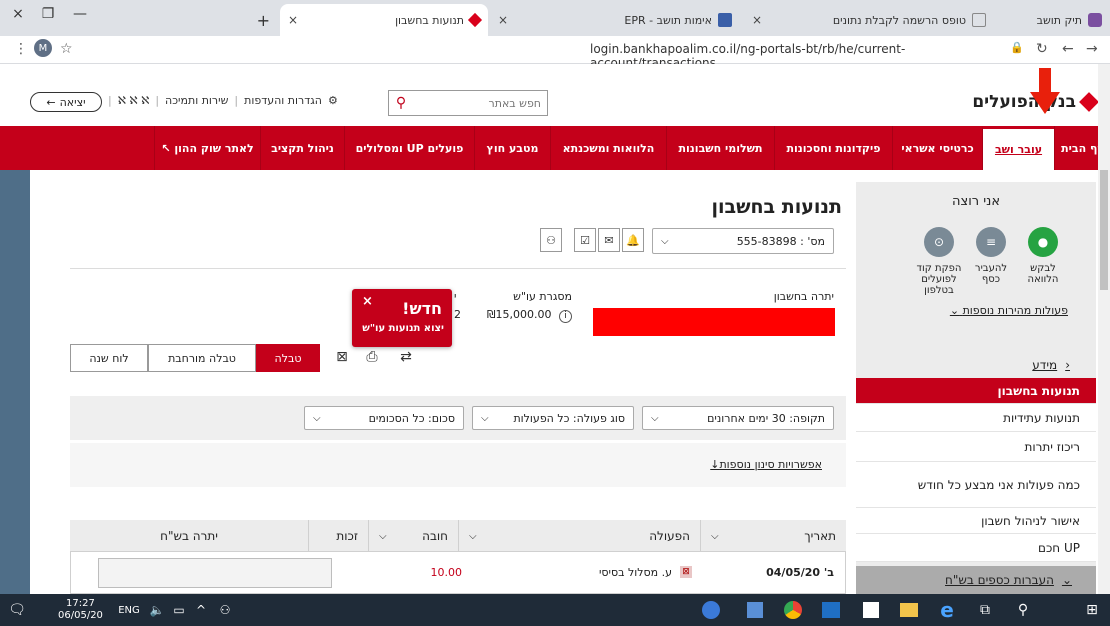 This screenshot has width=1110, height=626. What do you see at coordinates (939, 261) in the screenshot?
I see `quick-action-2: ⊙ הפקת קוד לפועלים בטלפון` at bounding box center [939, 261].